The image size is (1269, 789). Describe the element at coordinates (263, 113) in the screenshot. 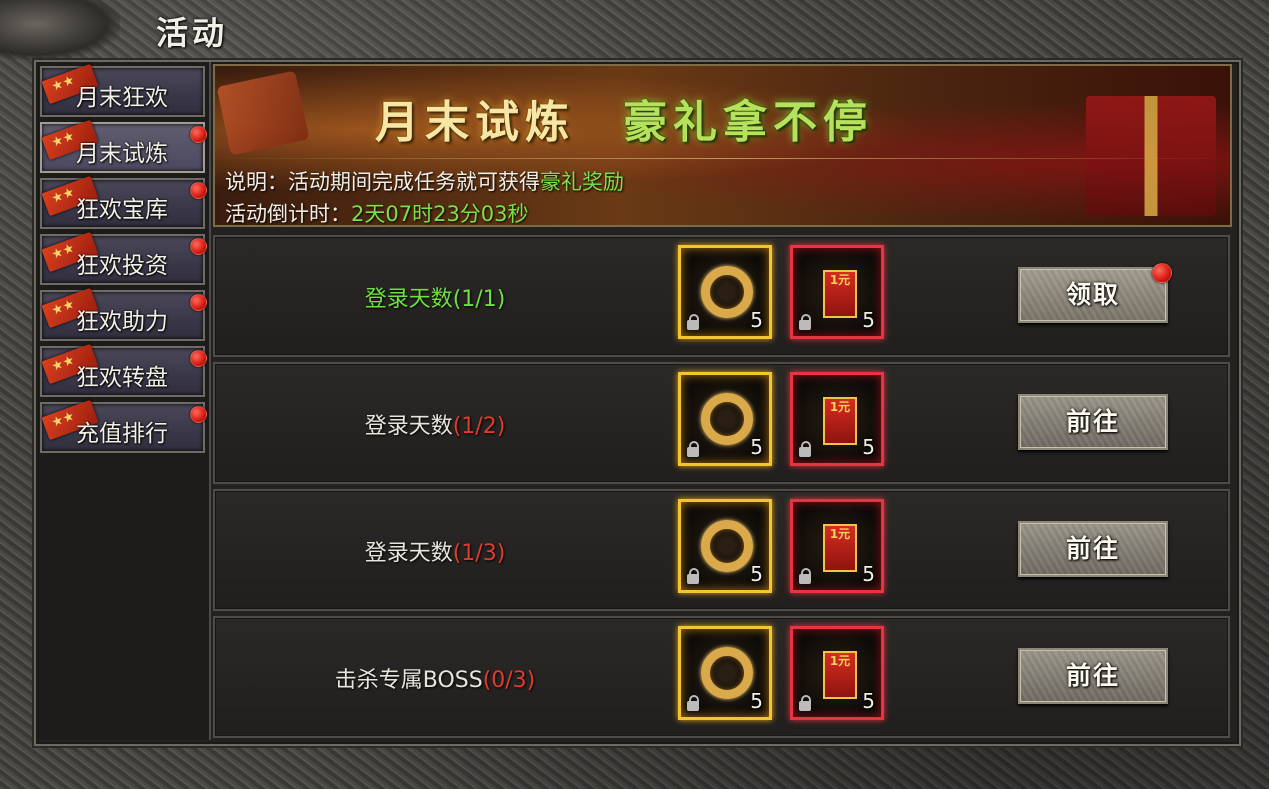

I see `scroll-icon` at that location.